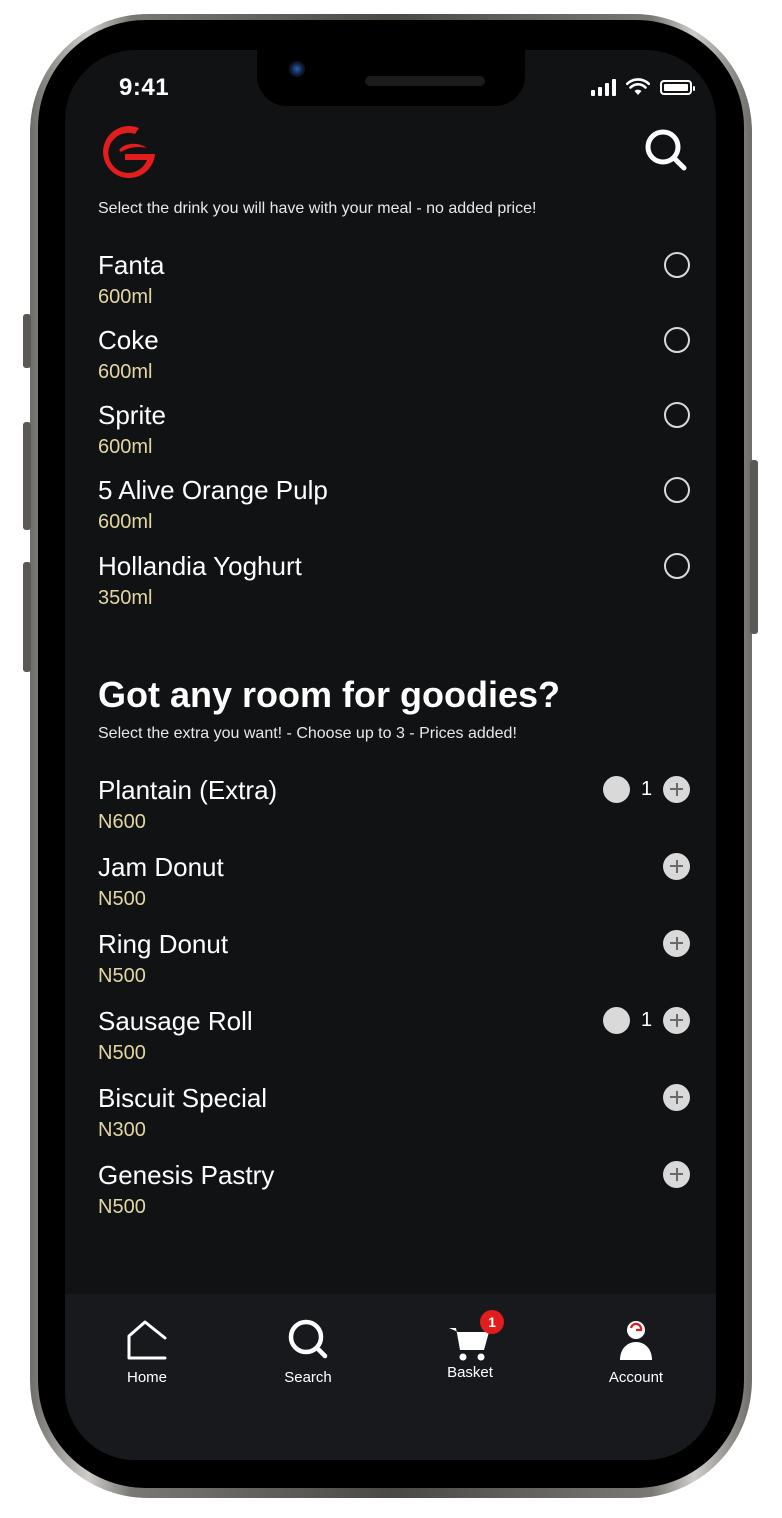 Image resolution: width=782 pixels, height=1518 pixels. I want to click on volume-up-button, so click(27, 476).